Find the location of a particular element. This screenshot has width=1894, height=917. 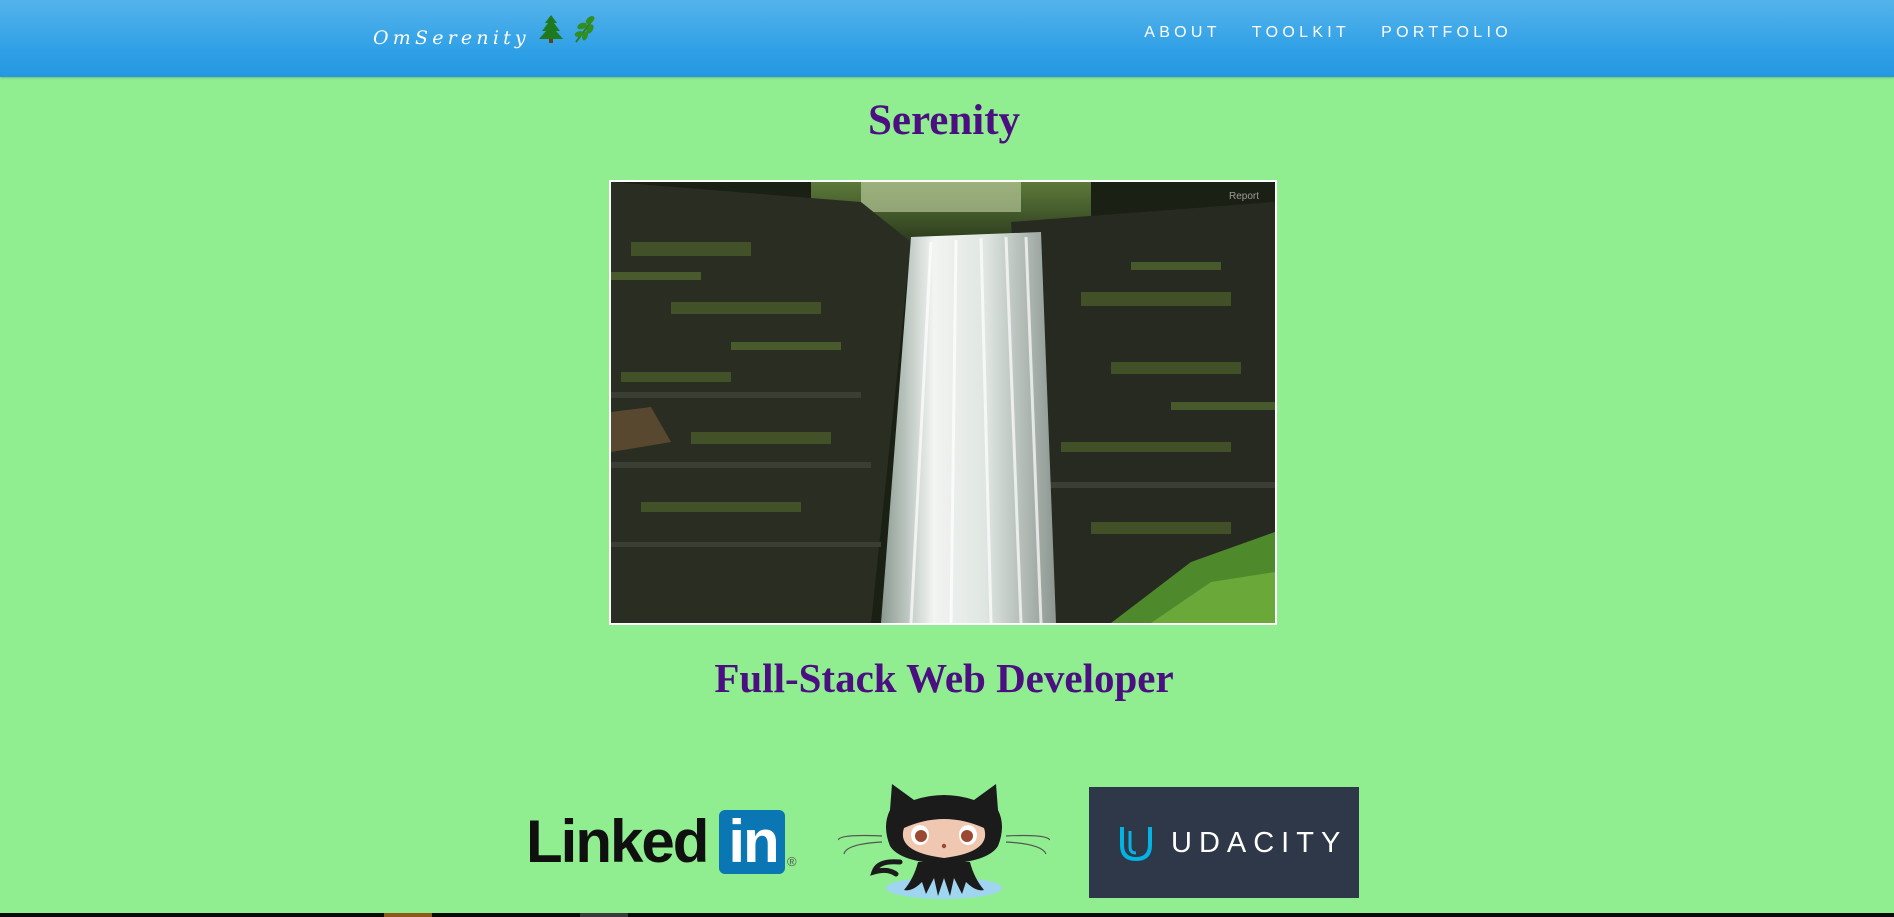

report-overlay-link: Report is located at coordinates (1244, 196).